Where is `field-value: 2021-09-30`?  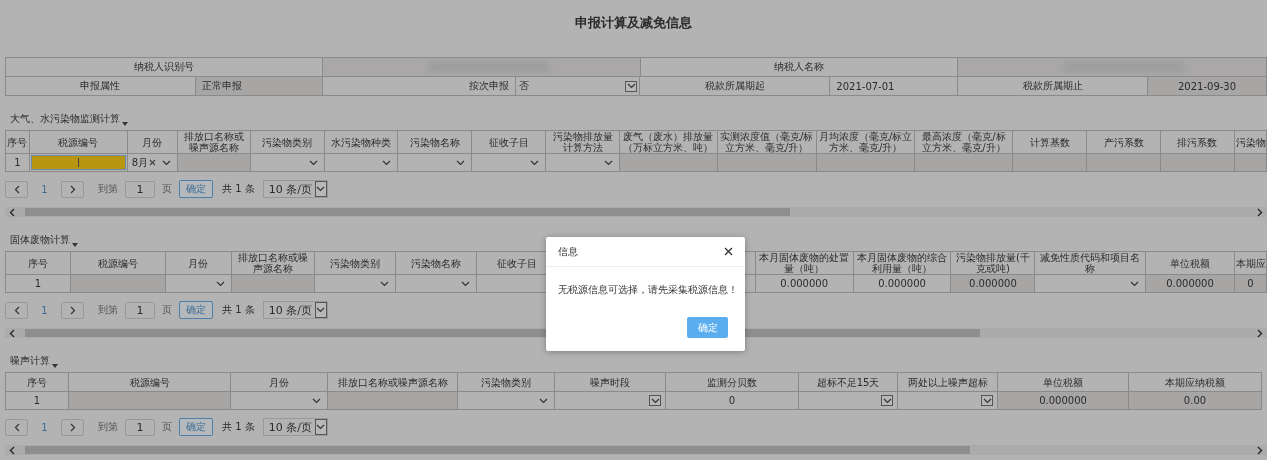
field-value: 2021-09-30 is located at coordinates (1207, 86).